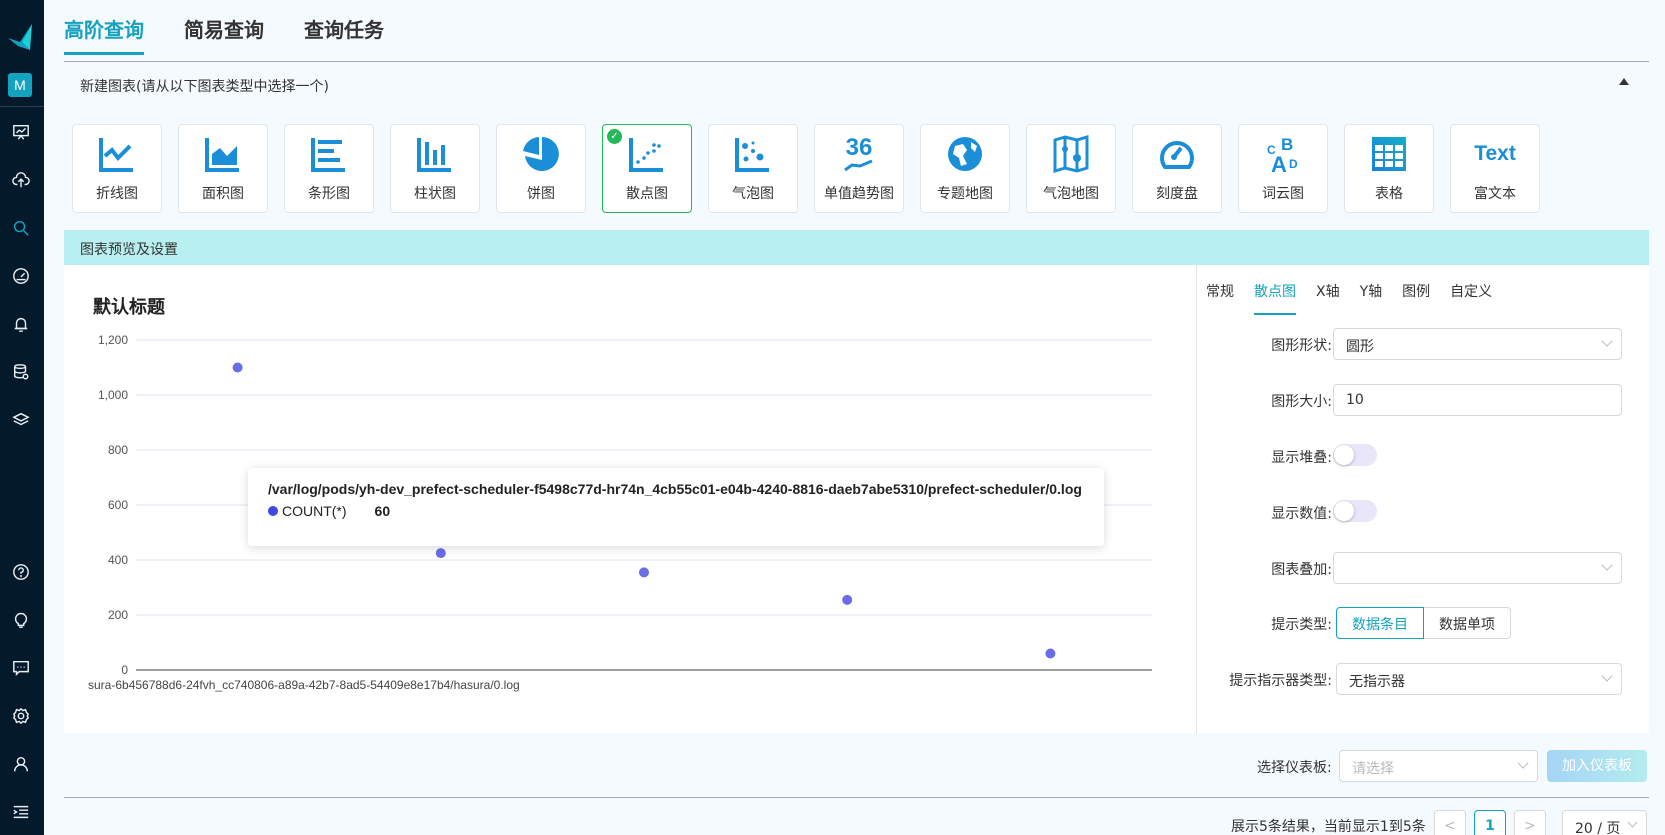  What do you see at coordinates (647, 154) in the screenshot?
I see `scatter-chart-icon` at bounding box center [647, 154].